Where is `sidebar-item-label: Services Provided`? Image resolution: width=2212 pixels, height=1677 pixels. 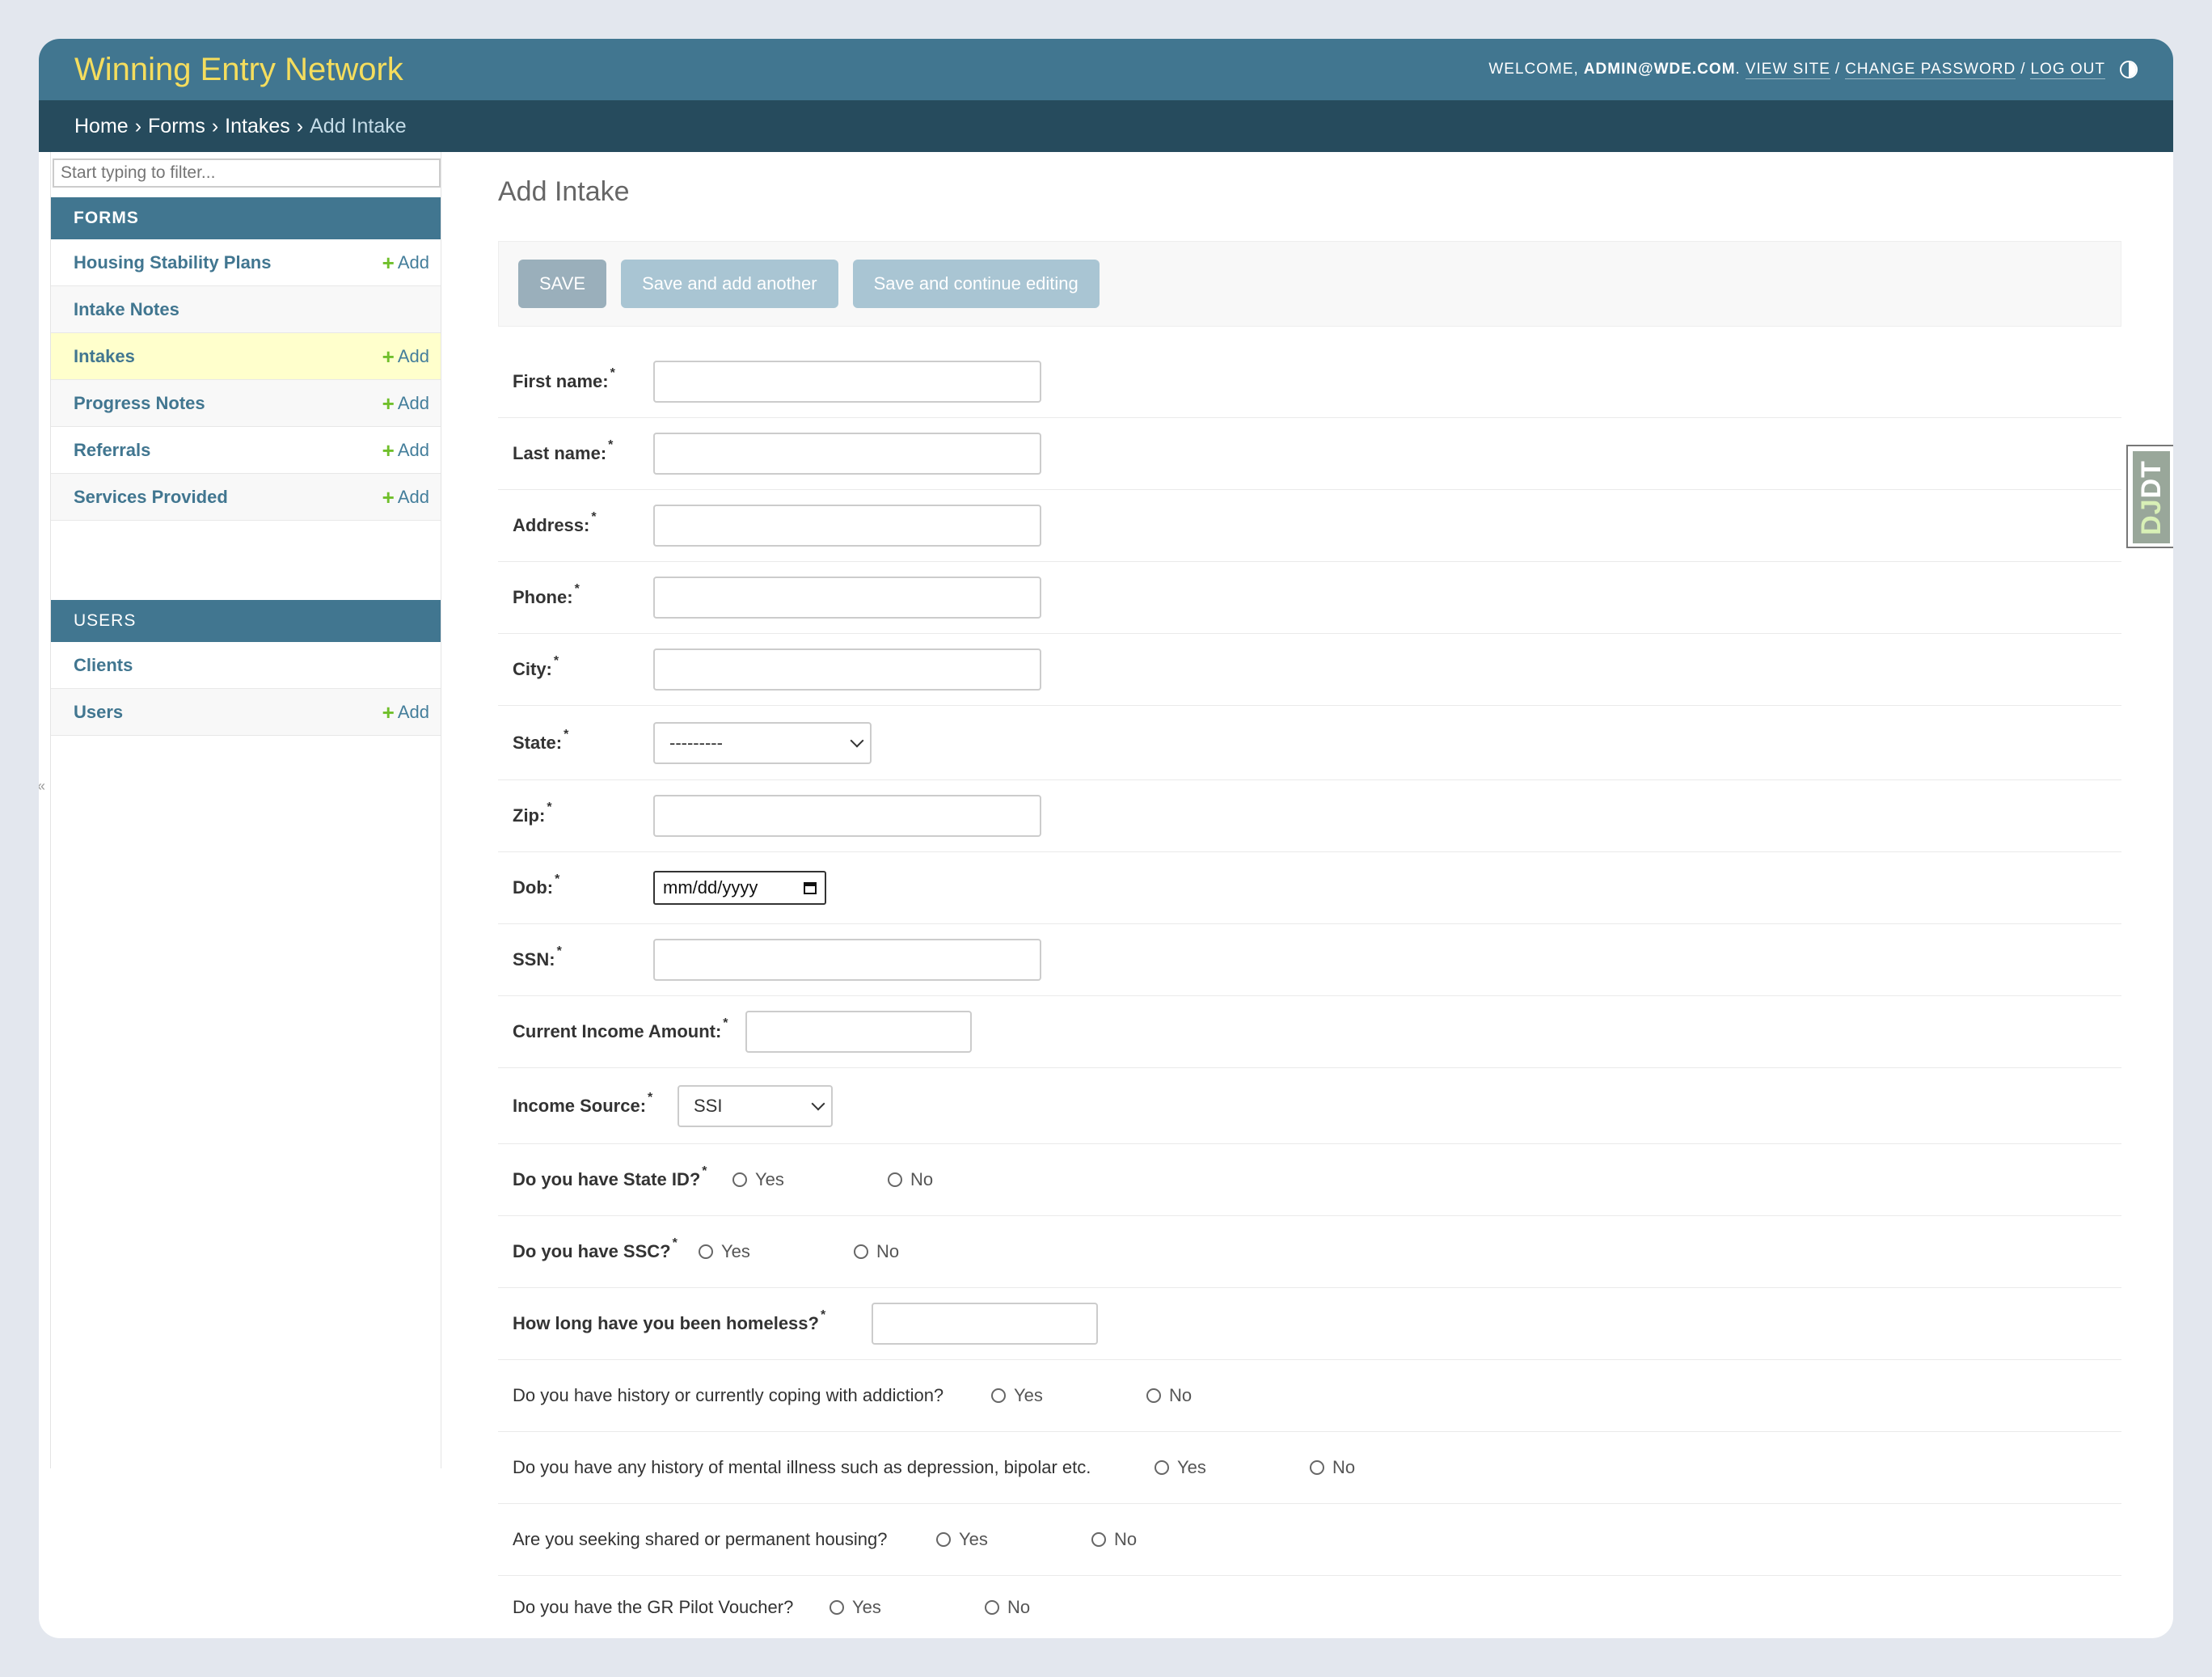
sidebar-item-label: Services Provided is located at coordinates (151, 497).